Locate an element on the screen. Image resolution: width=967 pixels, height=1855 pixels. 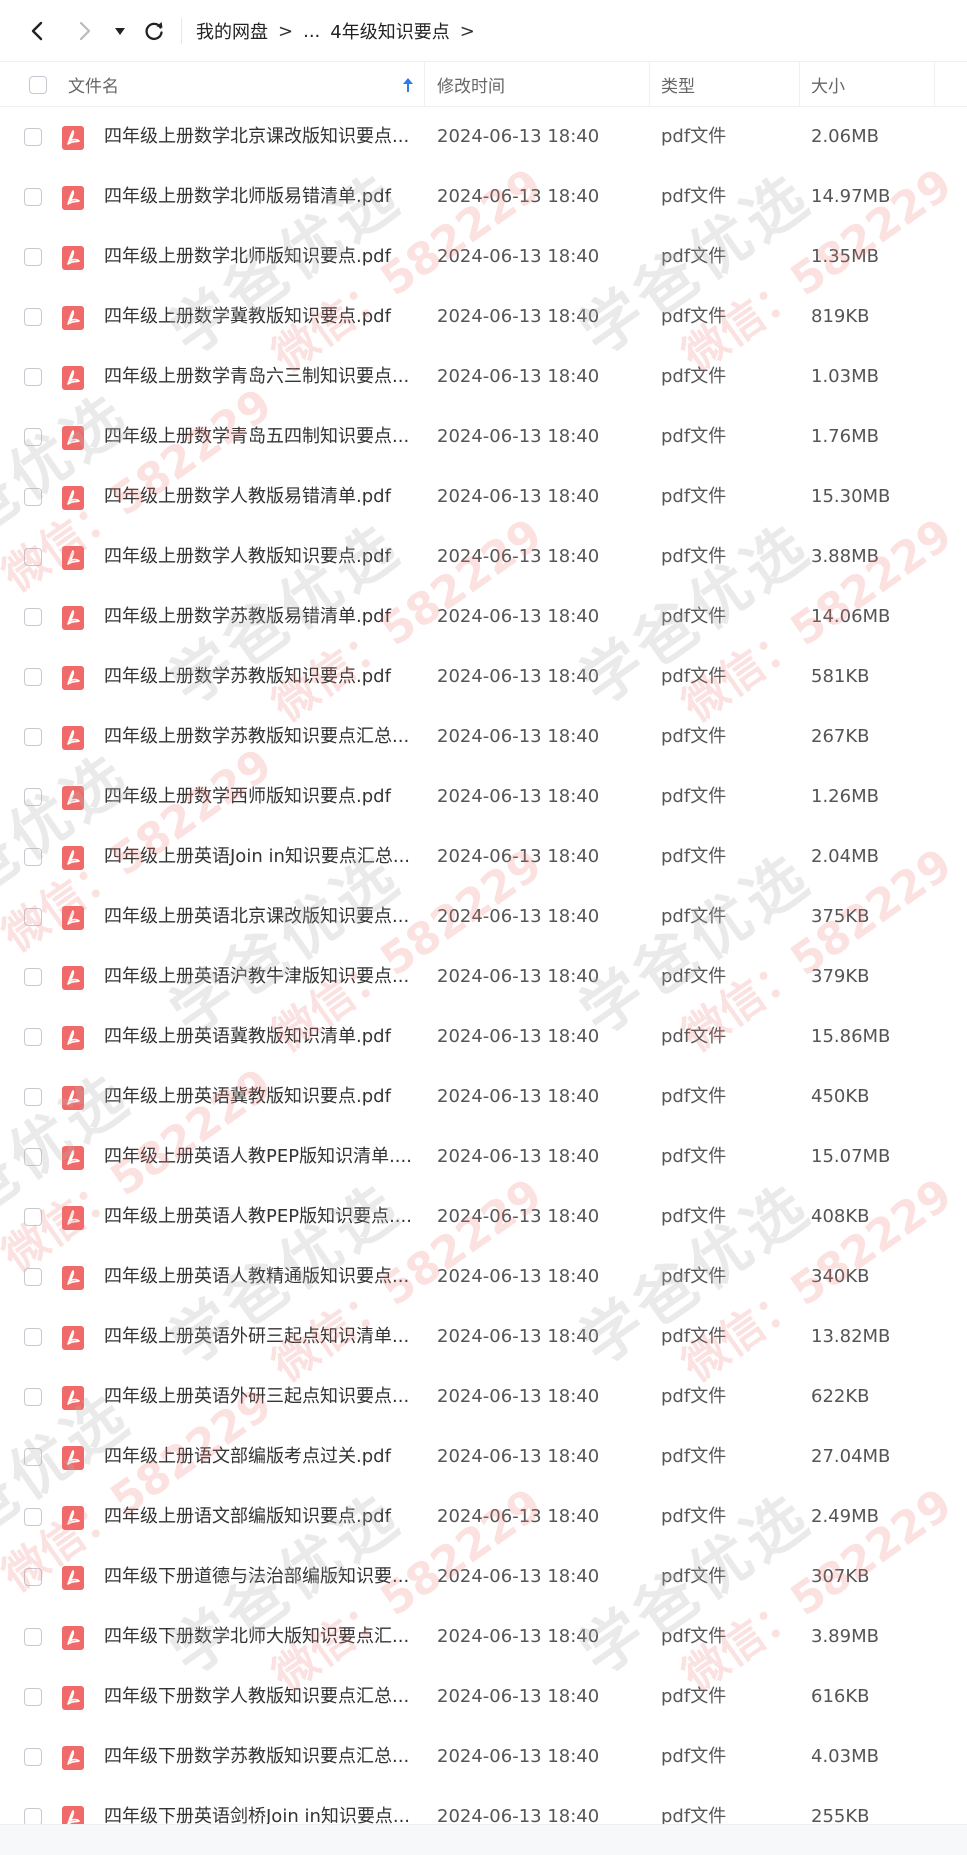
column-size-header: 大小 is located at coordinates (828, 84).